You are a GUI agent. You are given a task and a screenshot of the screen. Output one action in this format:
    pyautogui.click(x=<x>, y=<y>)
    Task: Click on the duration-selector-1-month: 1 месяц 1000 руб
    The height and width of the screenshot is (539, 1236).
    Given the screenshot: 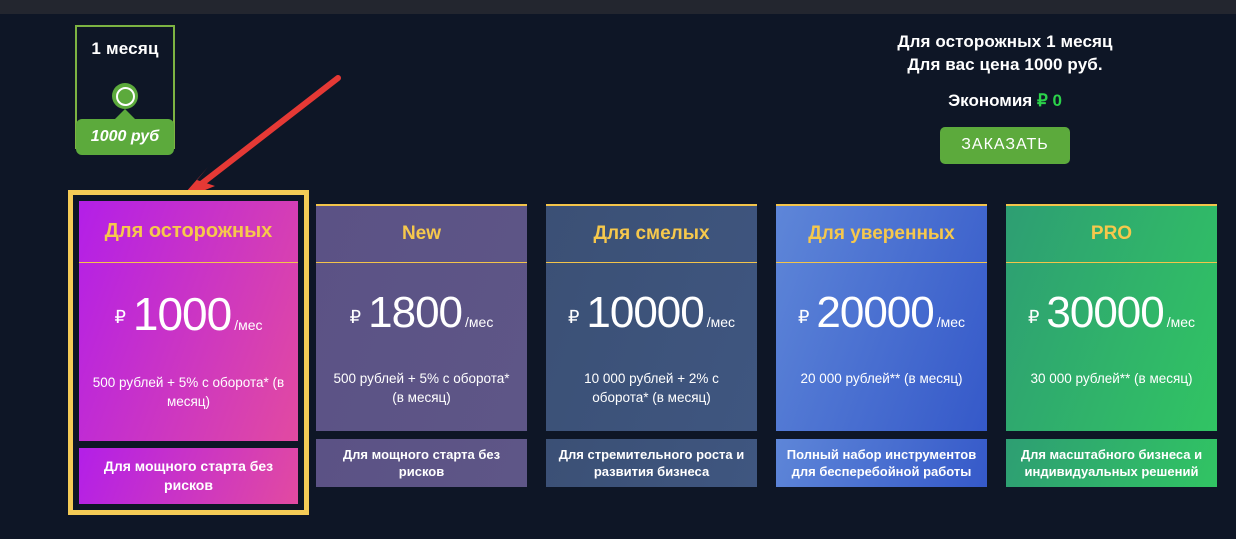 What is the action you would take?
    pyautogui.click(x=125, y=90)
    